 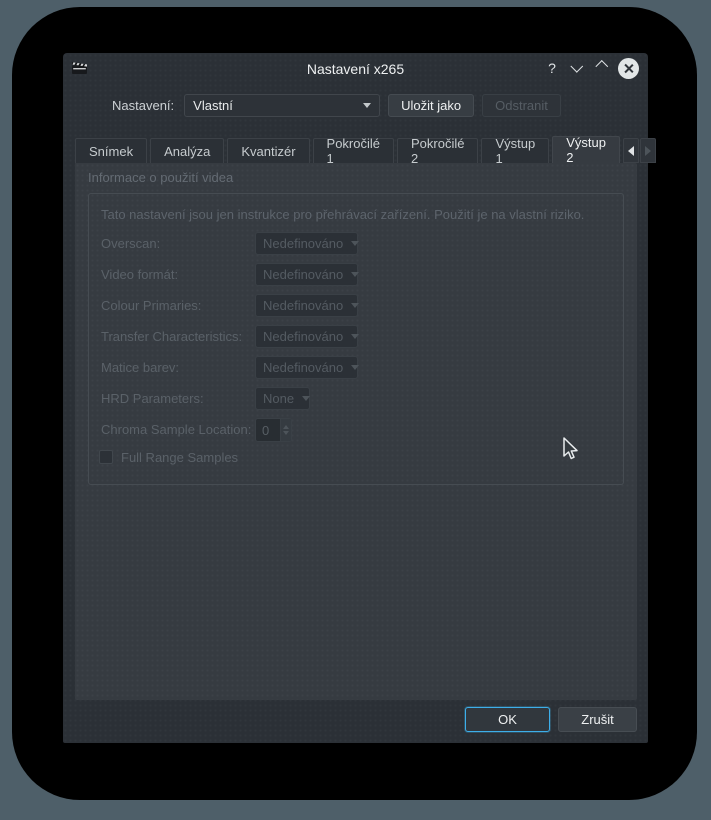 I want to click on cancel-button: Zrušit, so click(x=597, y=719).